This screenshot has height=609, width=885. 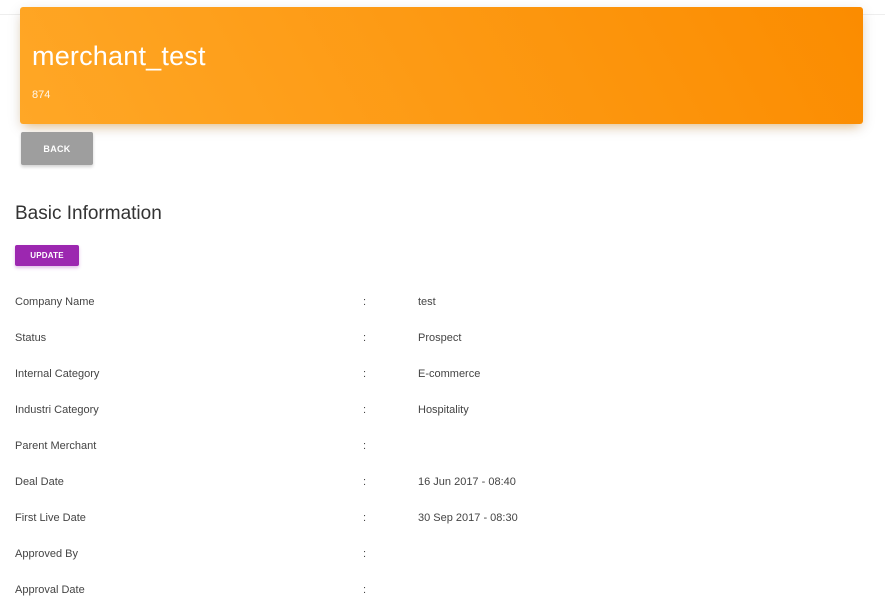 I want to click on field-value: Hospitality, so click(x=443, y=410).